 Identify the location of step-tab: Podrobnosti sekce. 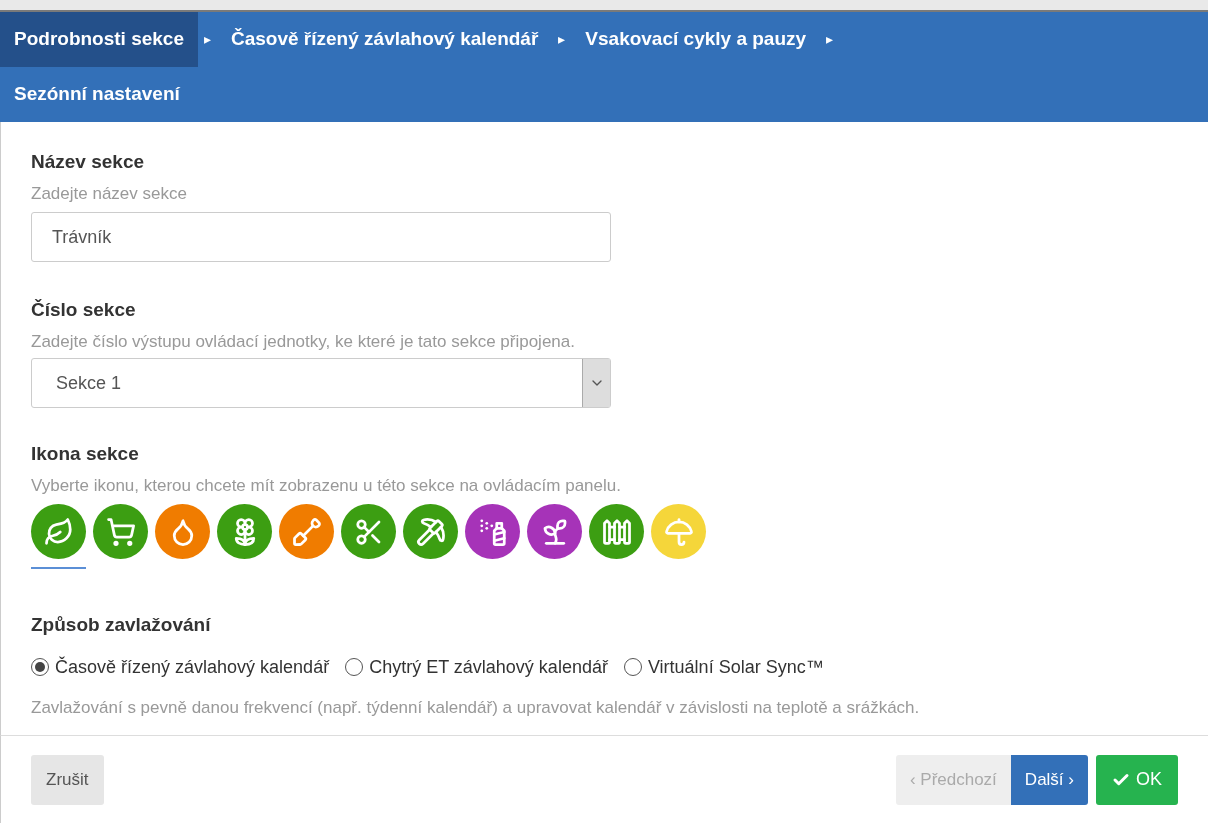
(99, 39).